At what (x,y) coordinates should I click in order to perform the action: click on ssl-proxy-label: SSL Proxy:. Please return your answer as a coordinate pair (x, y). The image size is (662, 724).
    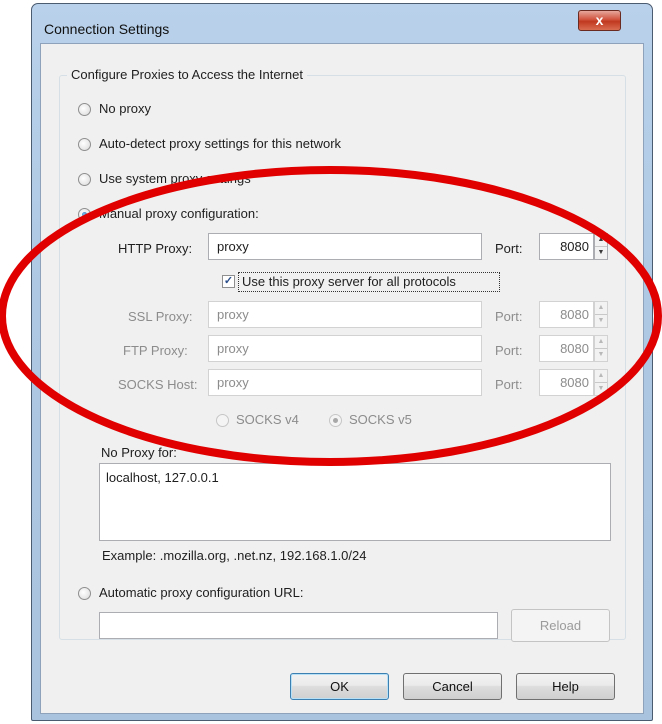
    Looking at the image, I should click on (160, 316).